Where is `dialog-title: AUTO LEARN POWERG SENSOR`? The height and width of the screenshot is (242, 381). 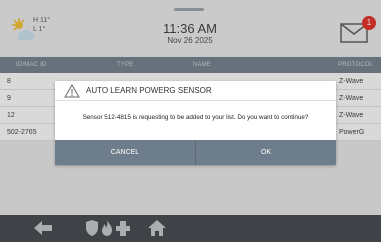 dialog-title: AUTO LEARN POWERG SENSOR is located at coordinates (149, 90).